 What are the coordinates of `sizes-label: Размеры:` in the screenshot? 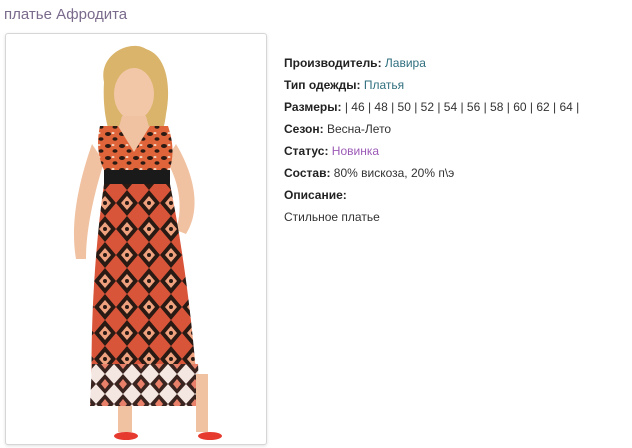 It's located at (313, 107).